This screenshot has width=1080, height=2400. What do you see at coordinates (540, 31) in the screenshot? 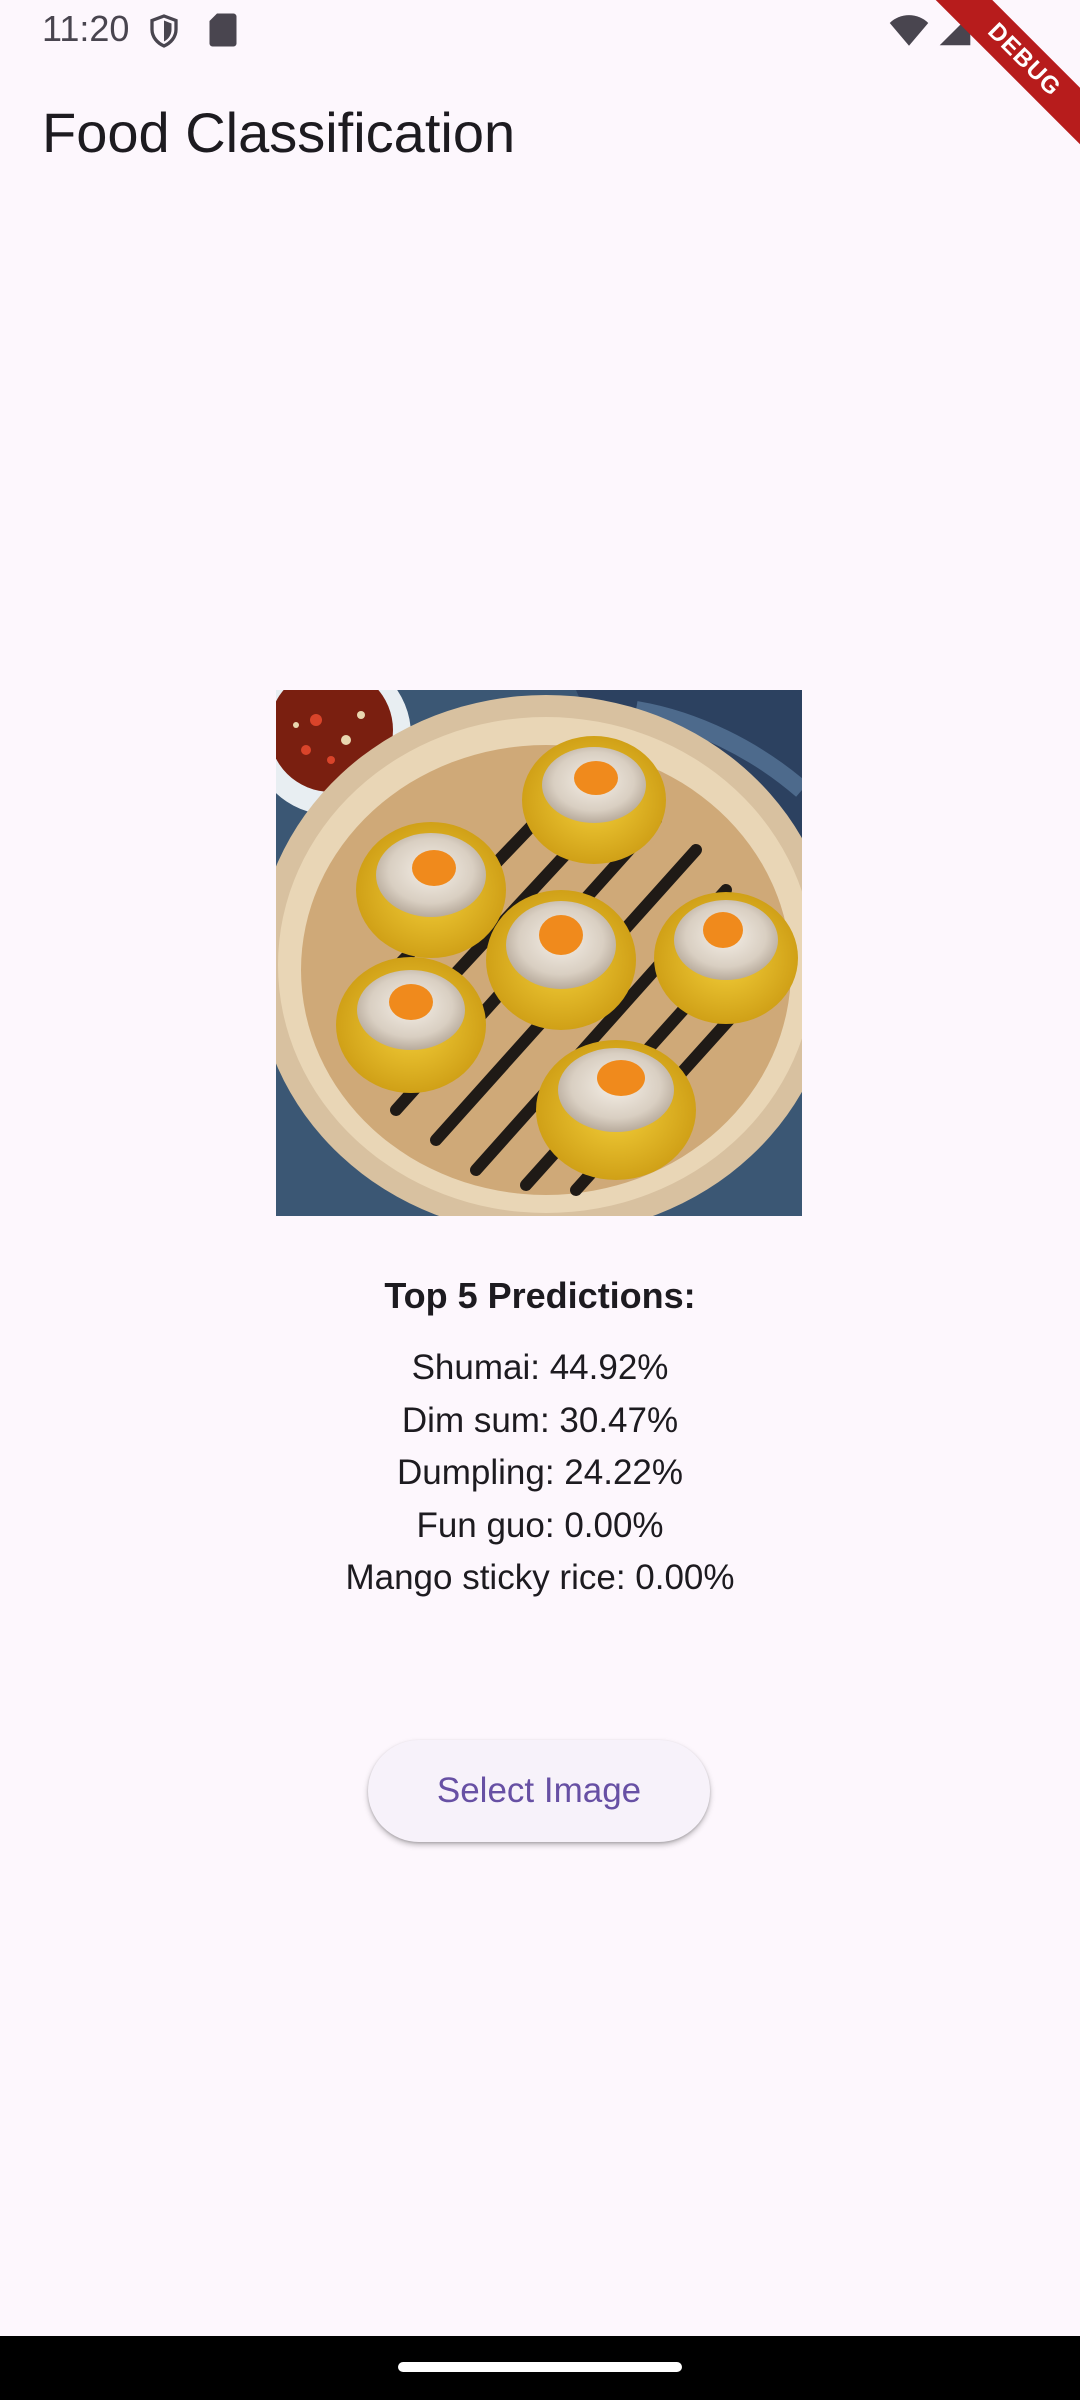
I see `status-bar: 11:20` at bounding box center [540, 31].